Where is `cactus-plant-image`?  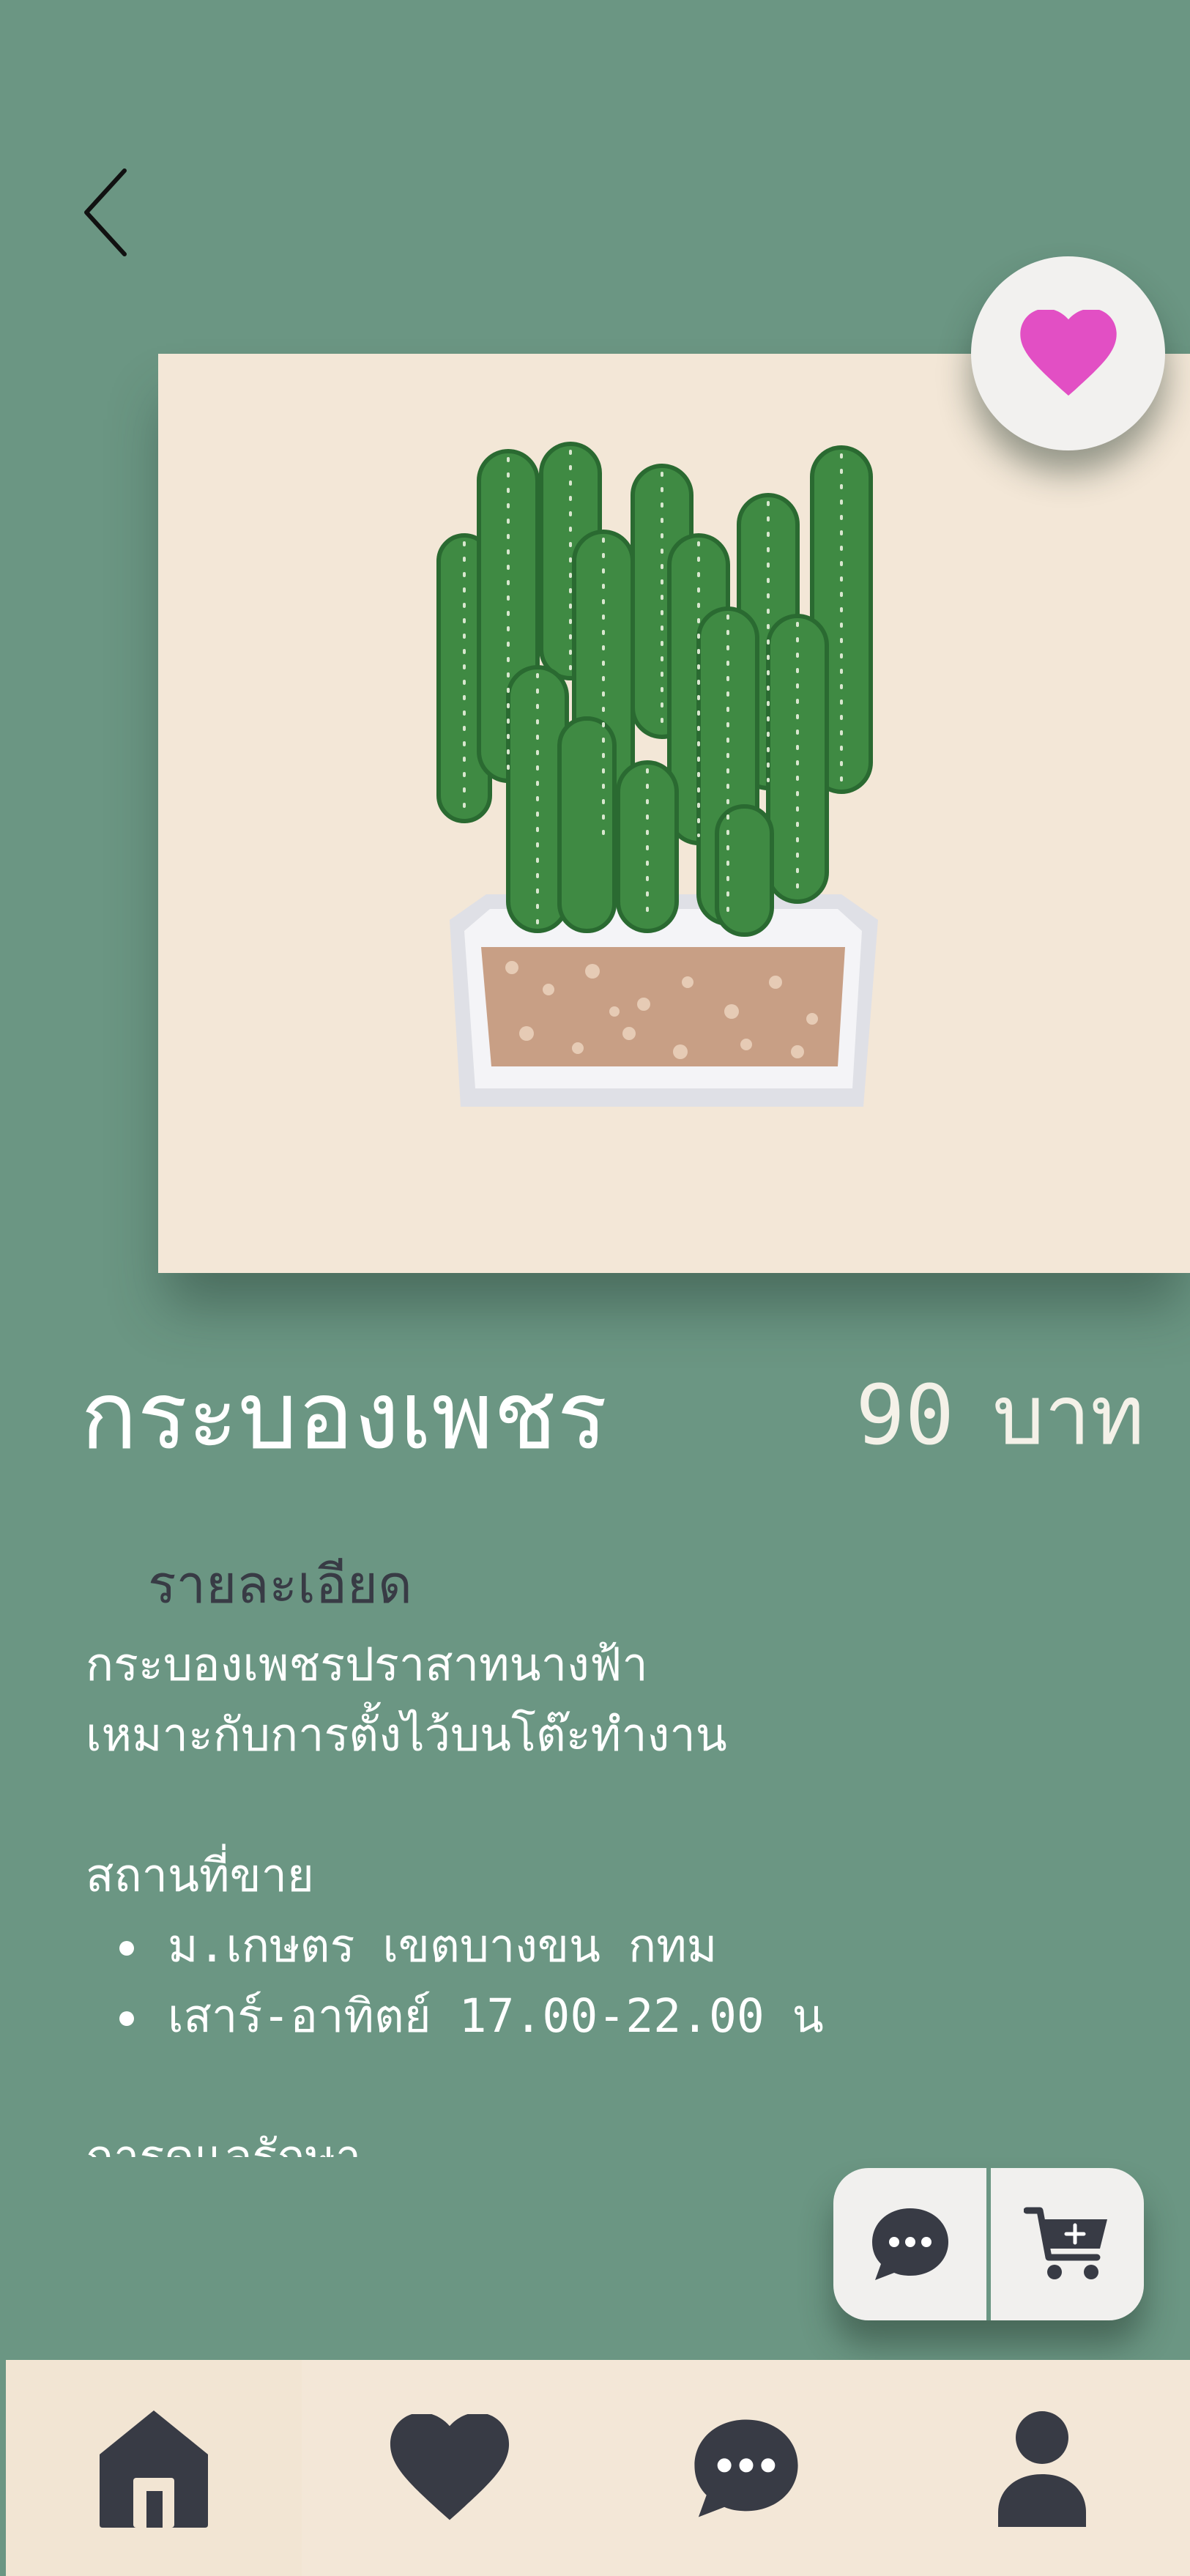
cactus-plant-image is located at coordinates (657, 774).